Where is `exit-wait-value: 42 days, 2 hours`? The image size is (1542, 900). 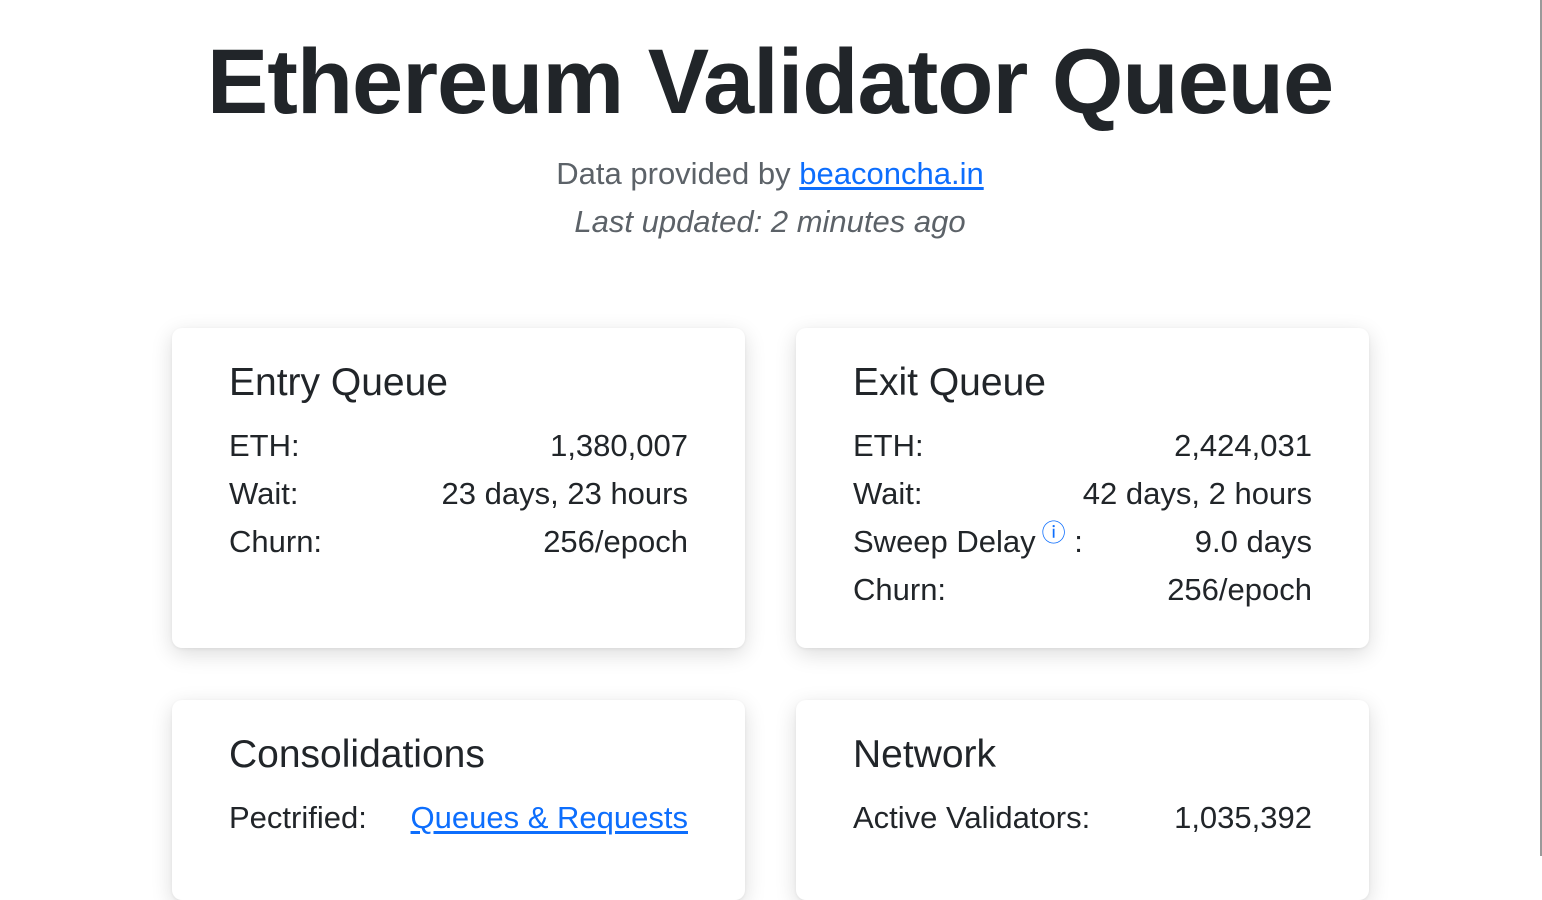 exit-wait-value: 42 days, 2 hours is located at coordinates (1197, 493).